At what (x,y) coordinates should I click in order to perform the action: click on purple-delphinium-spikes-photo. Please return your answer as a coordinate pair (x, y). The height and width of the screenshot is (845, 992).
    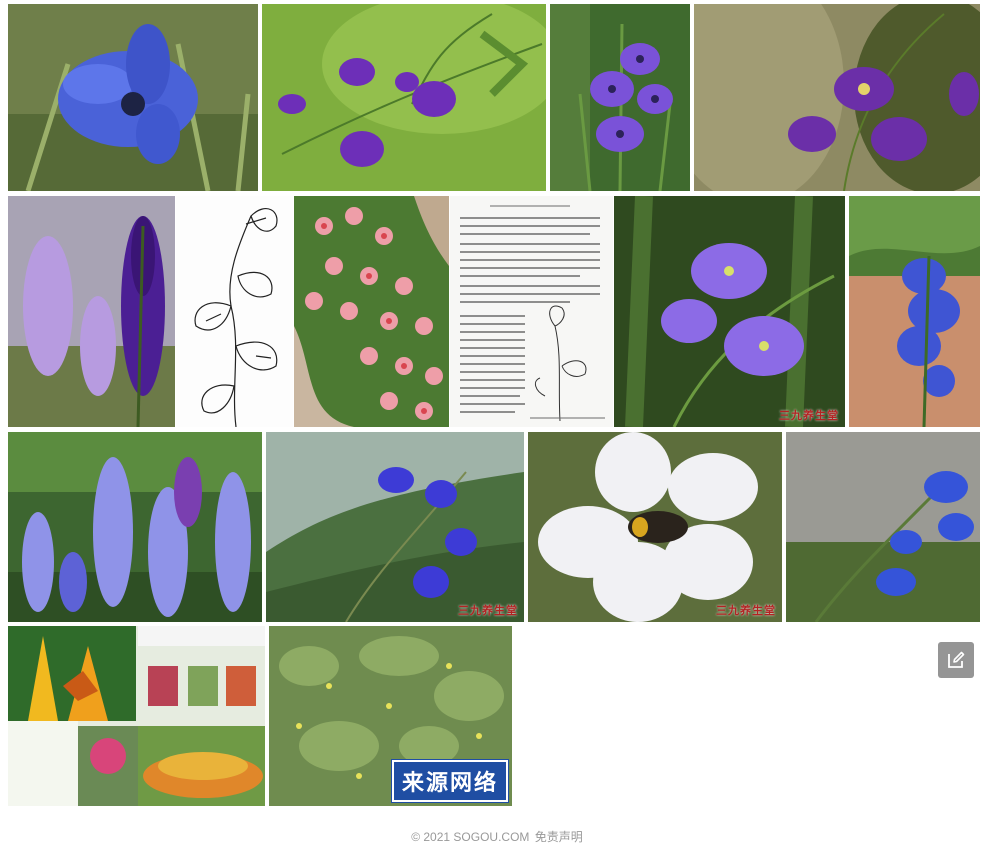
    Looking at the image, I should click on (91, 311).